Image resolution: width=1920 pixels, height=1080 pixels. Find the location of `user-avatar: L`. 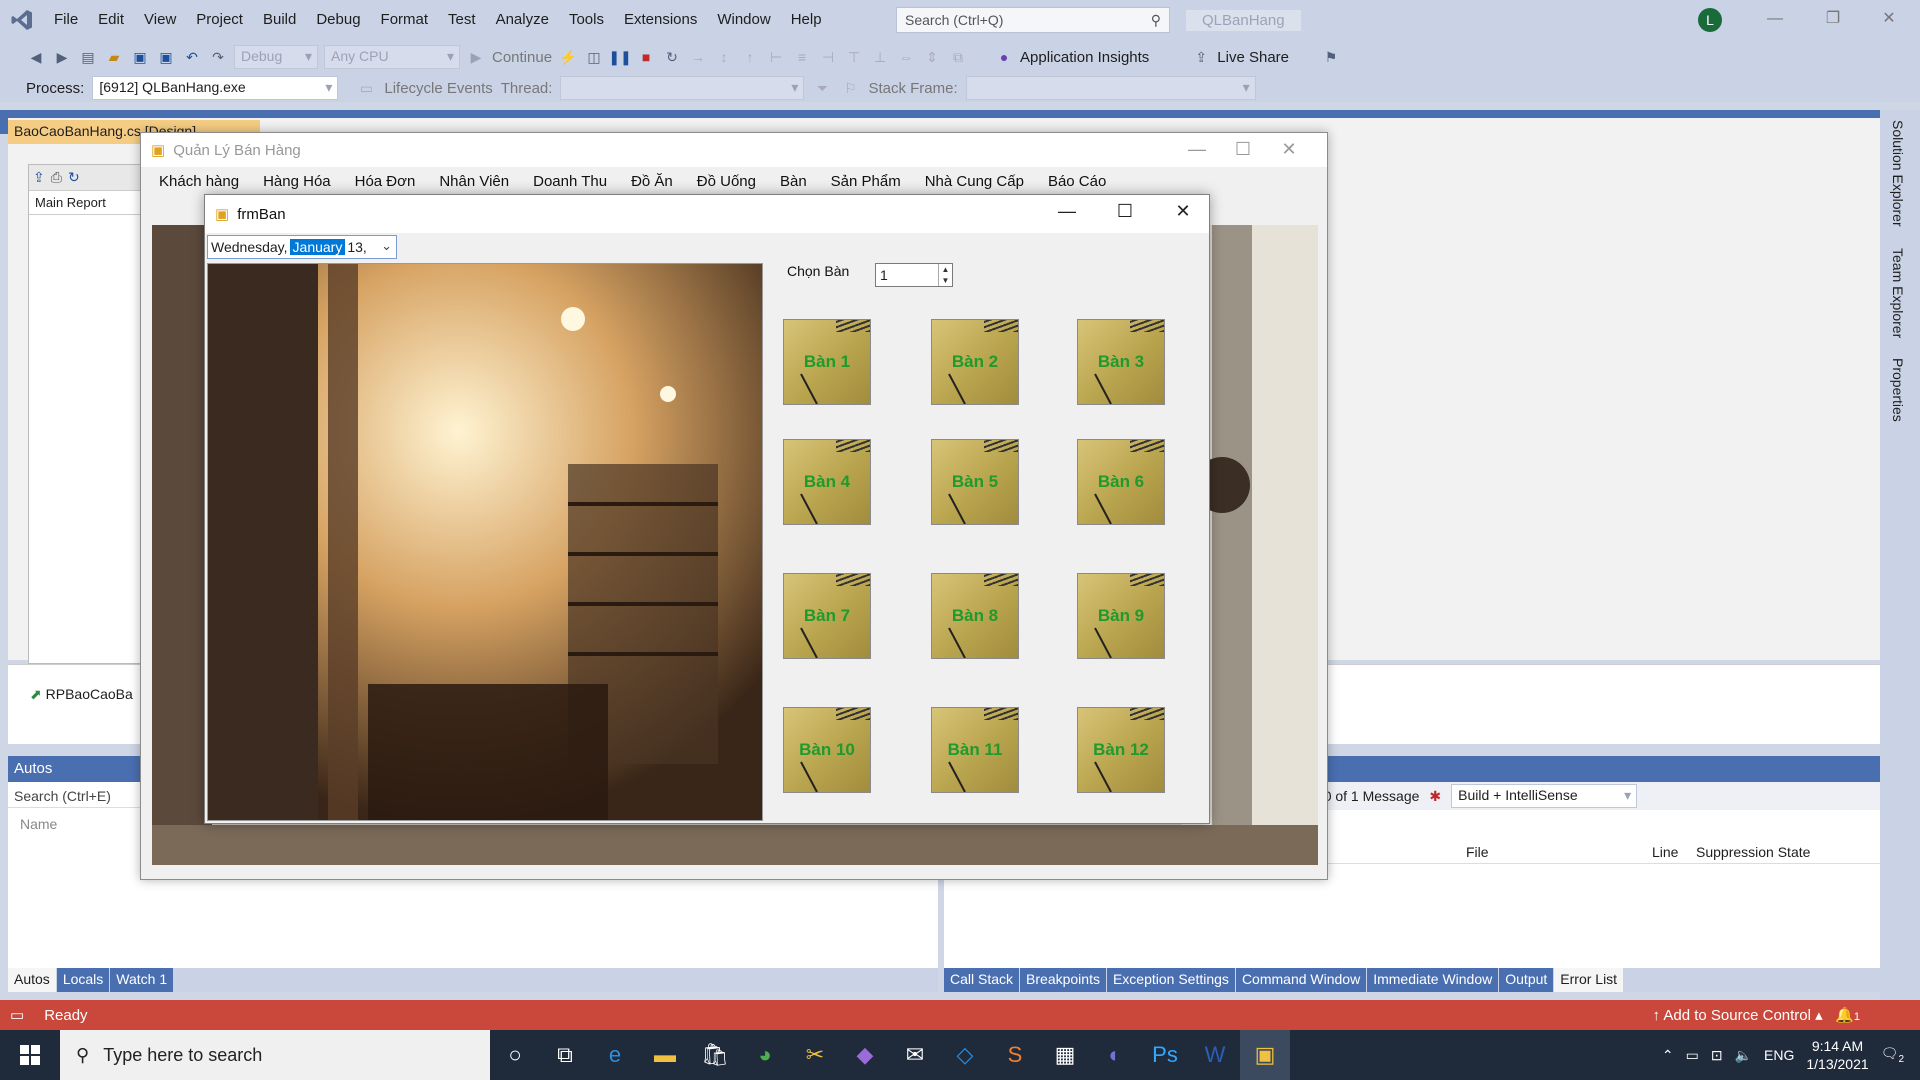

user-avatar: L is located at coordinates (1710, 20).